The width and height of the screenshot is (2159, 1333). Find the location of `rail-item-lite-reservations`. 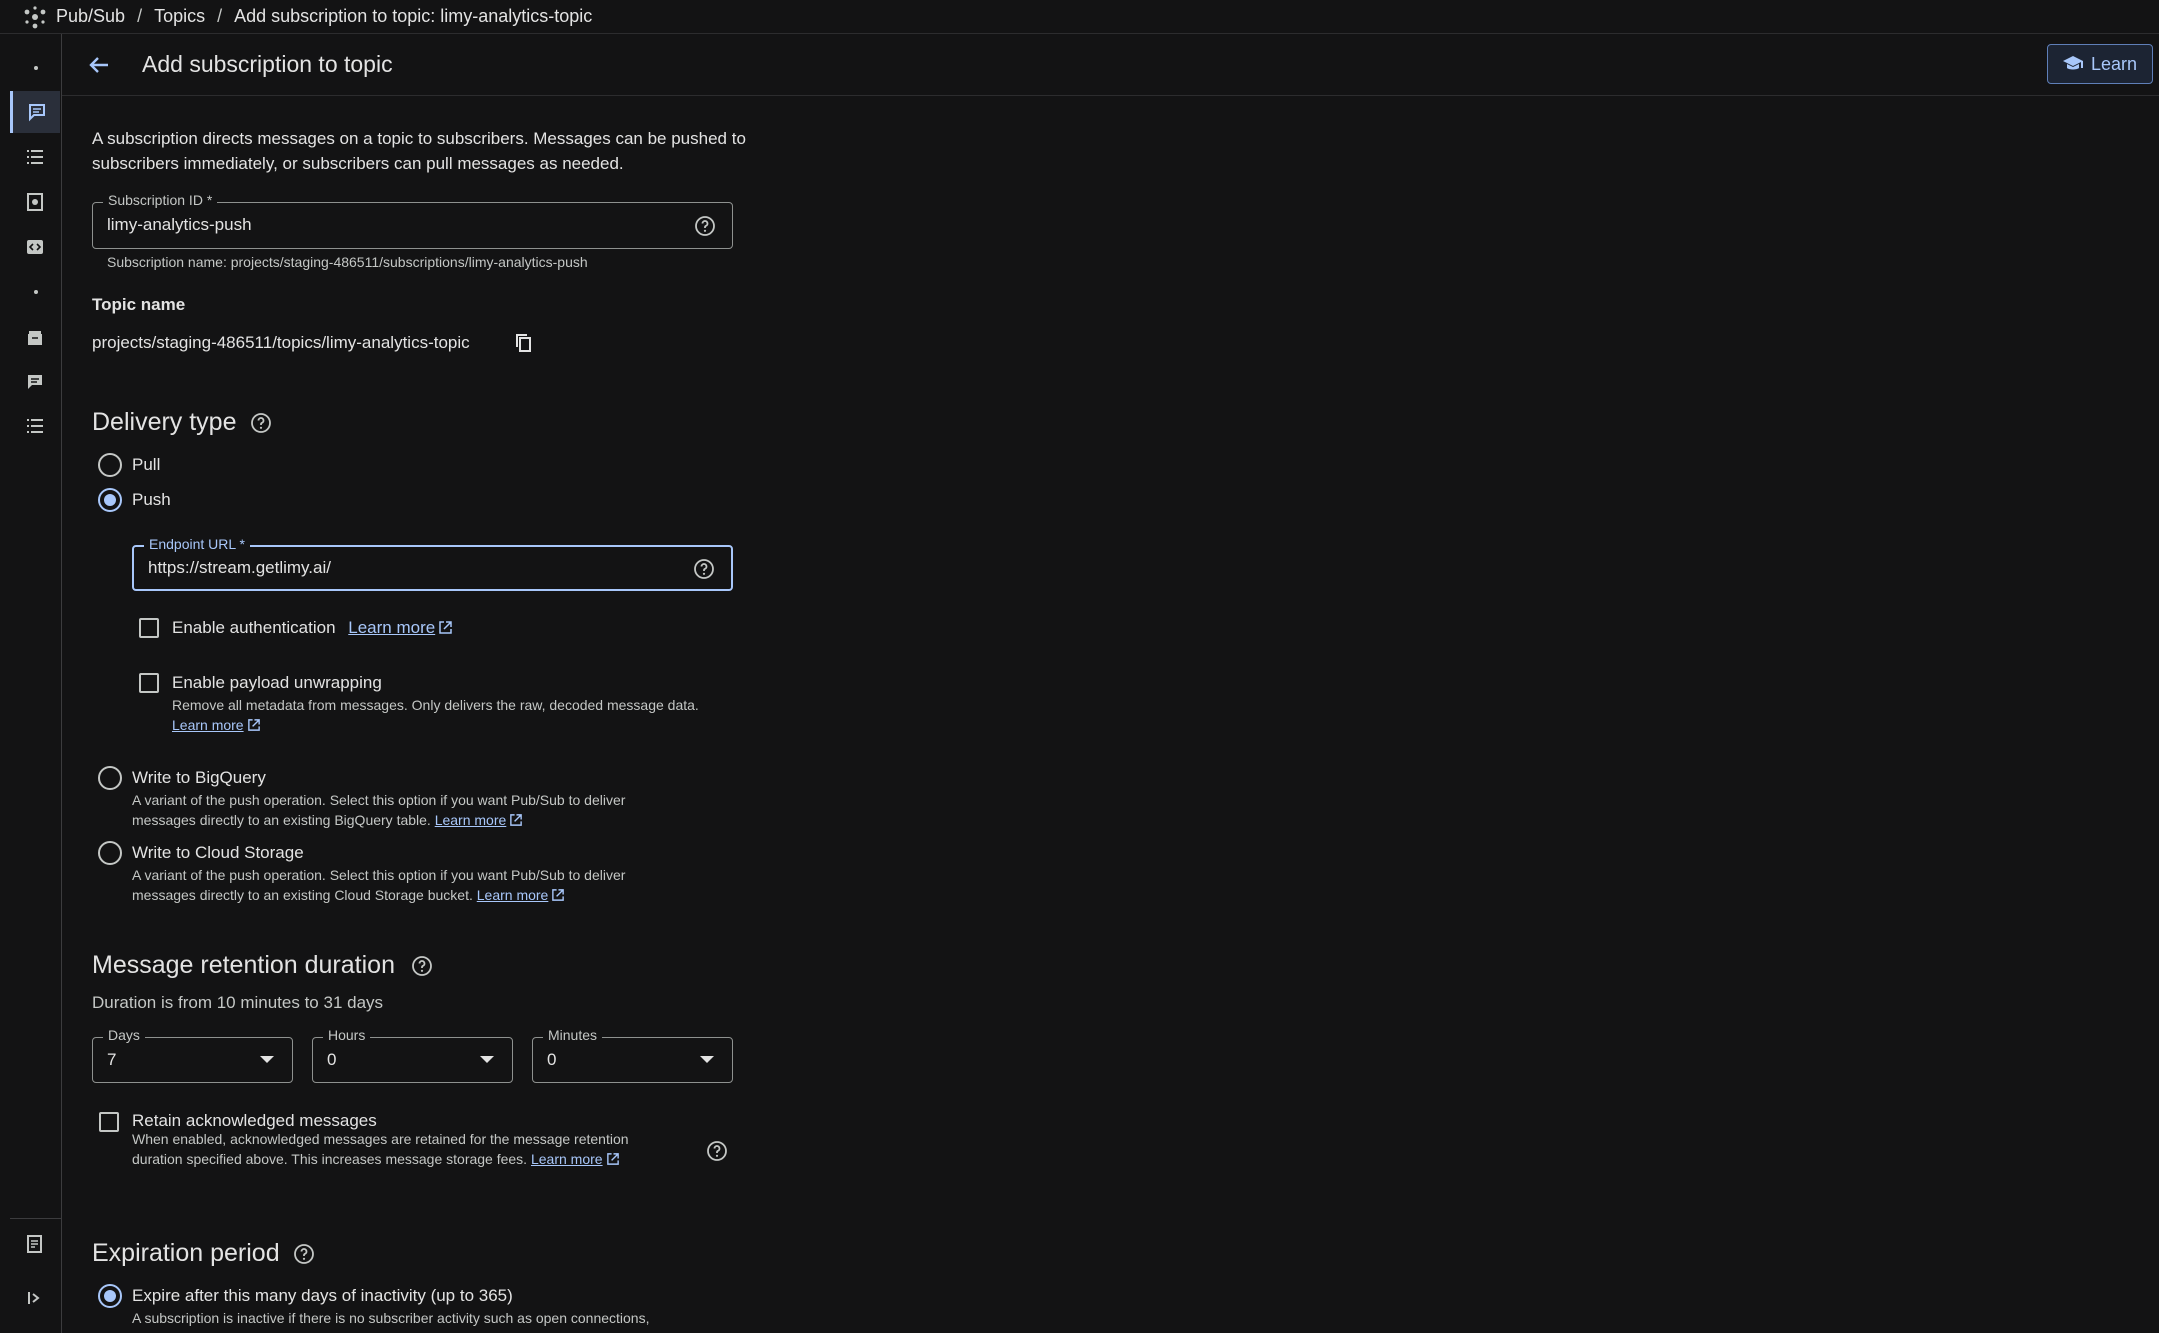

rail-item-lite-reservations is located at coordinates (35, 338).